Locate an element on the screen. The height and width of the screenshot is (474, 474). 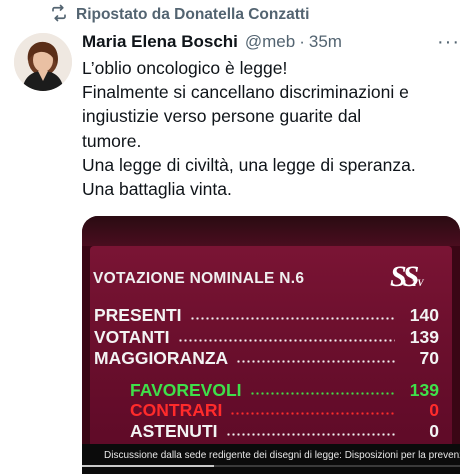
video-progress-bar is located at coordinates (271, 466).